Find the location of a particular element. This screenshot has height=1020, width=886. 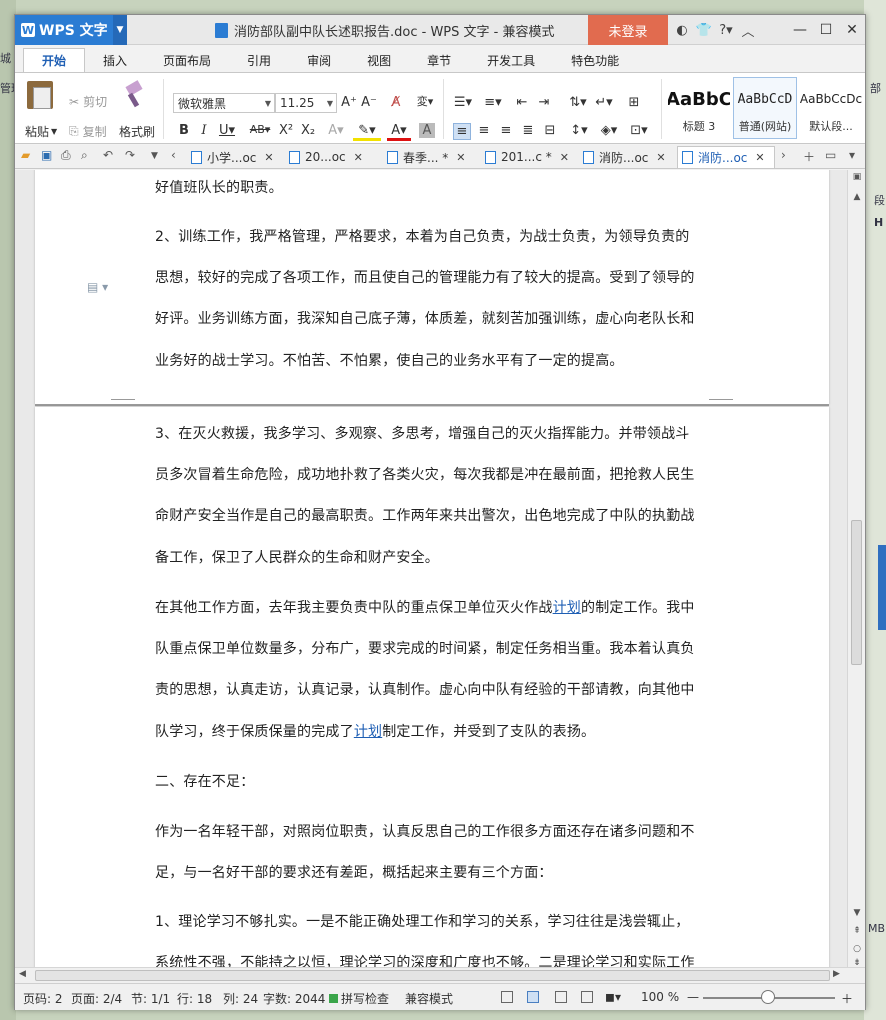

shading-icon: ◈▾ is located at coordinates (609, 130).